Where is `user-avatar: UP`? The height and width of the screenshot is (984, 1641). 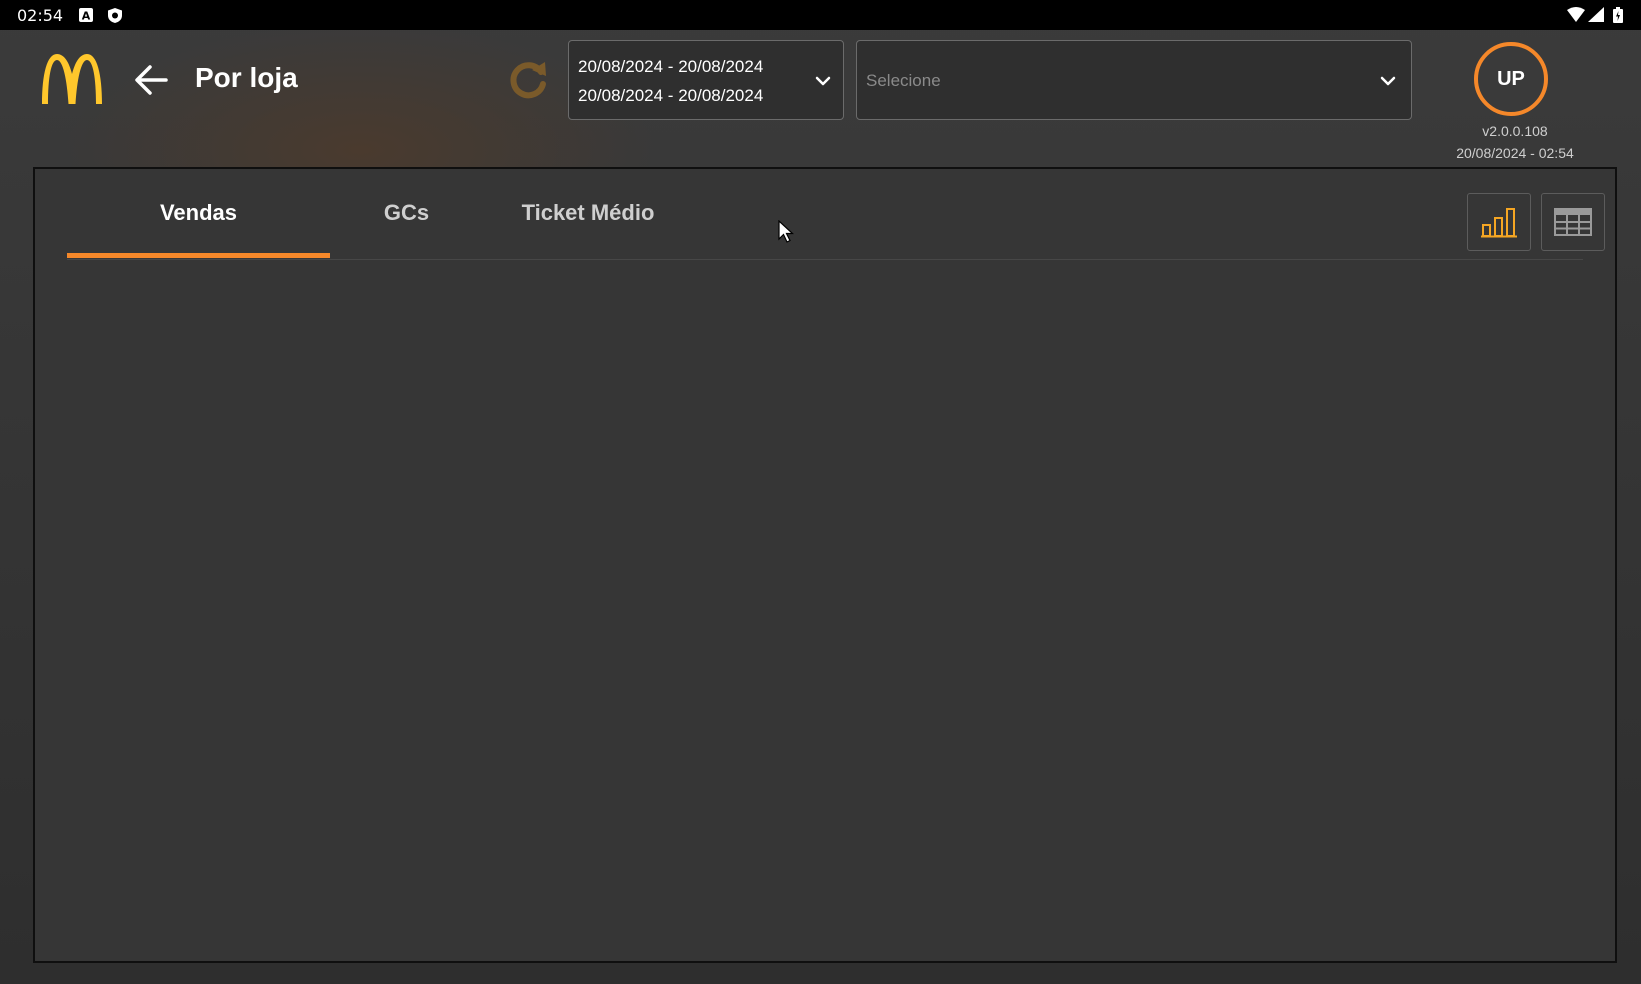 user-avatar: UP is located at coordinates (1511, 79).